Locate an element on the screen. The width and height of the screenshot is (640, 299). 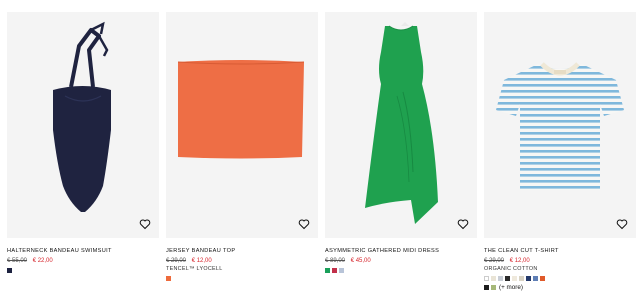
sale-price: € 45,00 is located at coordinates (360, 261).